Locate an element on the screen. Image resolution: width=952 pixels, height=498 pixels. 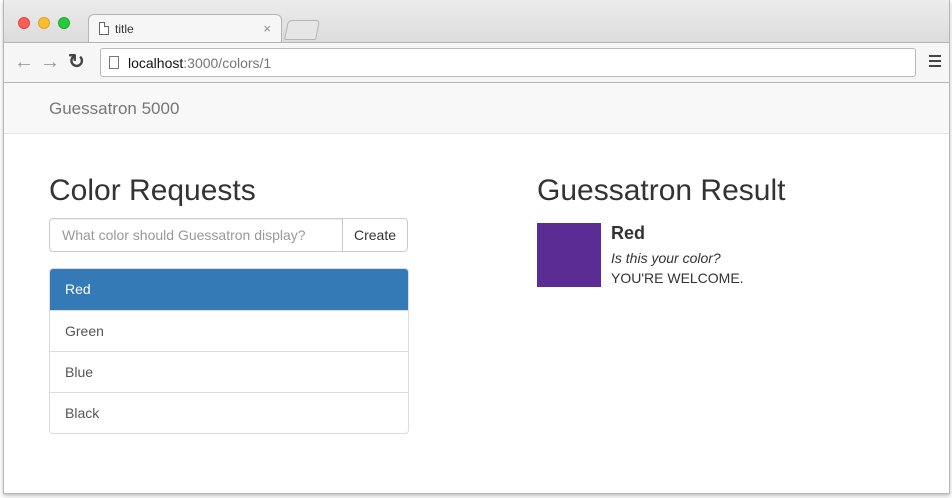
brand-link: Guessatron 5000 is located at coordinates (114, 109).